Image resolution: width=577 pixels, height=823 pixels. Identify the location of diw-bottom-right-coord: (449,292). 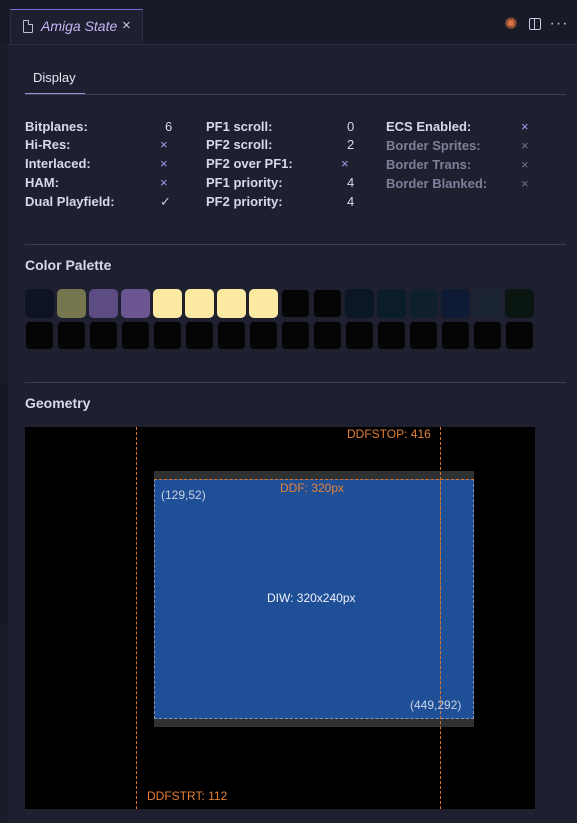
(436, 705).